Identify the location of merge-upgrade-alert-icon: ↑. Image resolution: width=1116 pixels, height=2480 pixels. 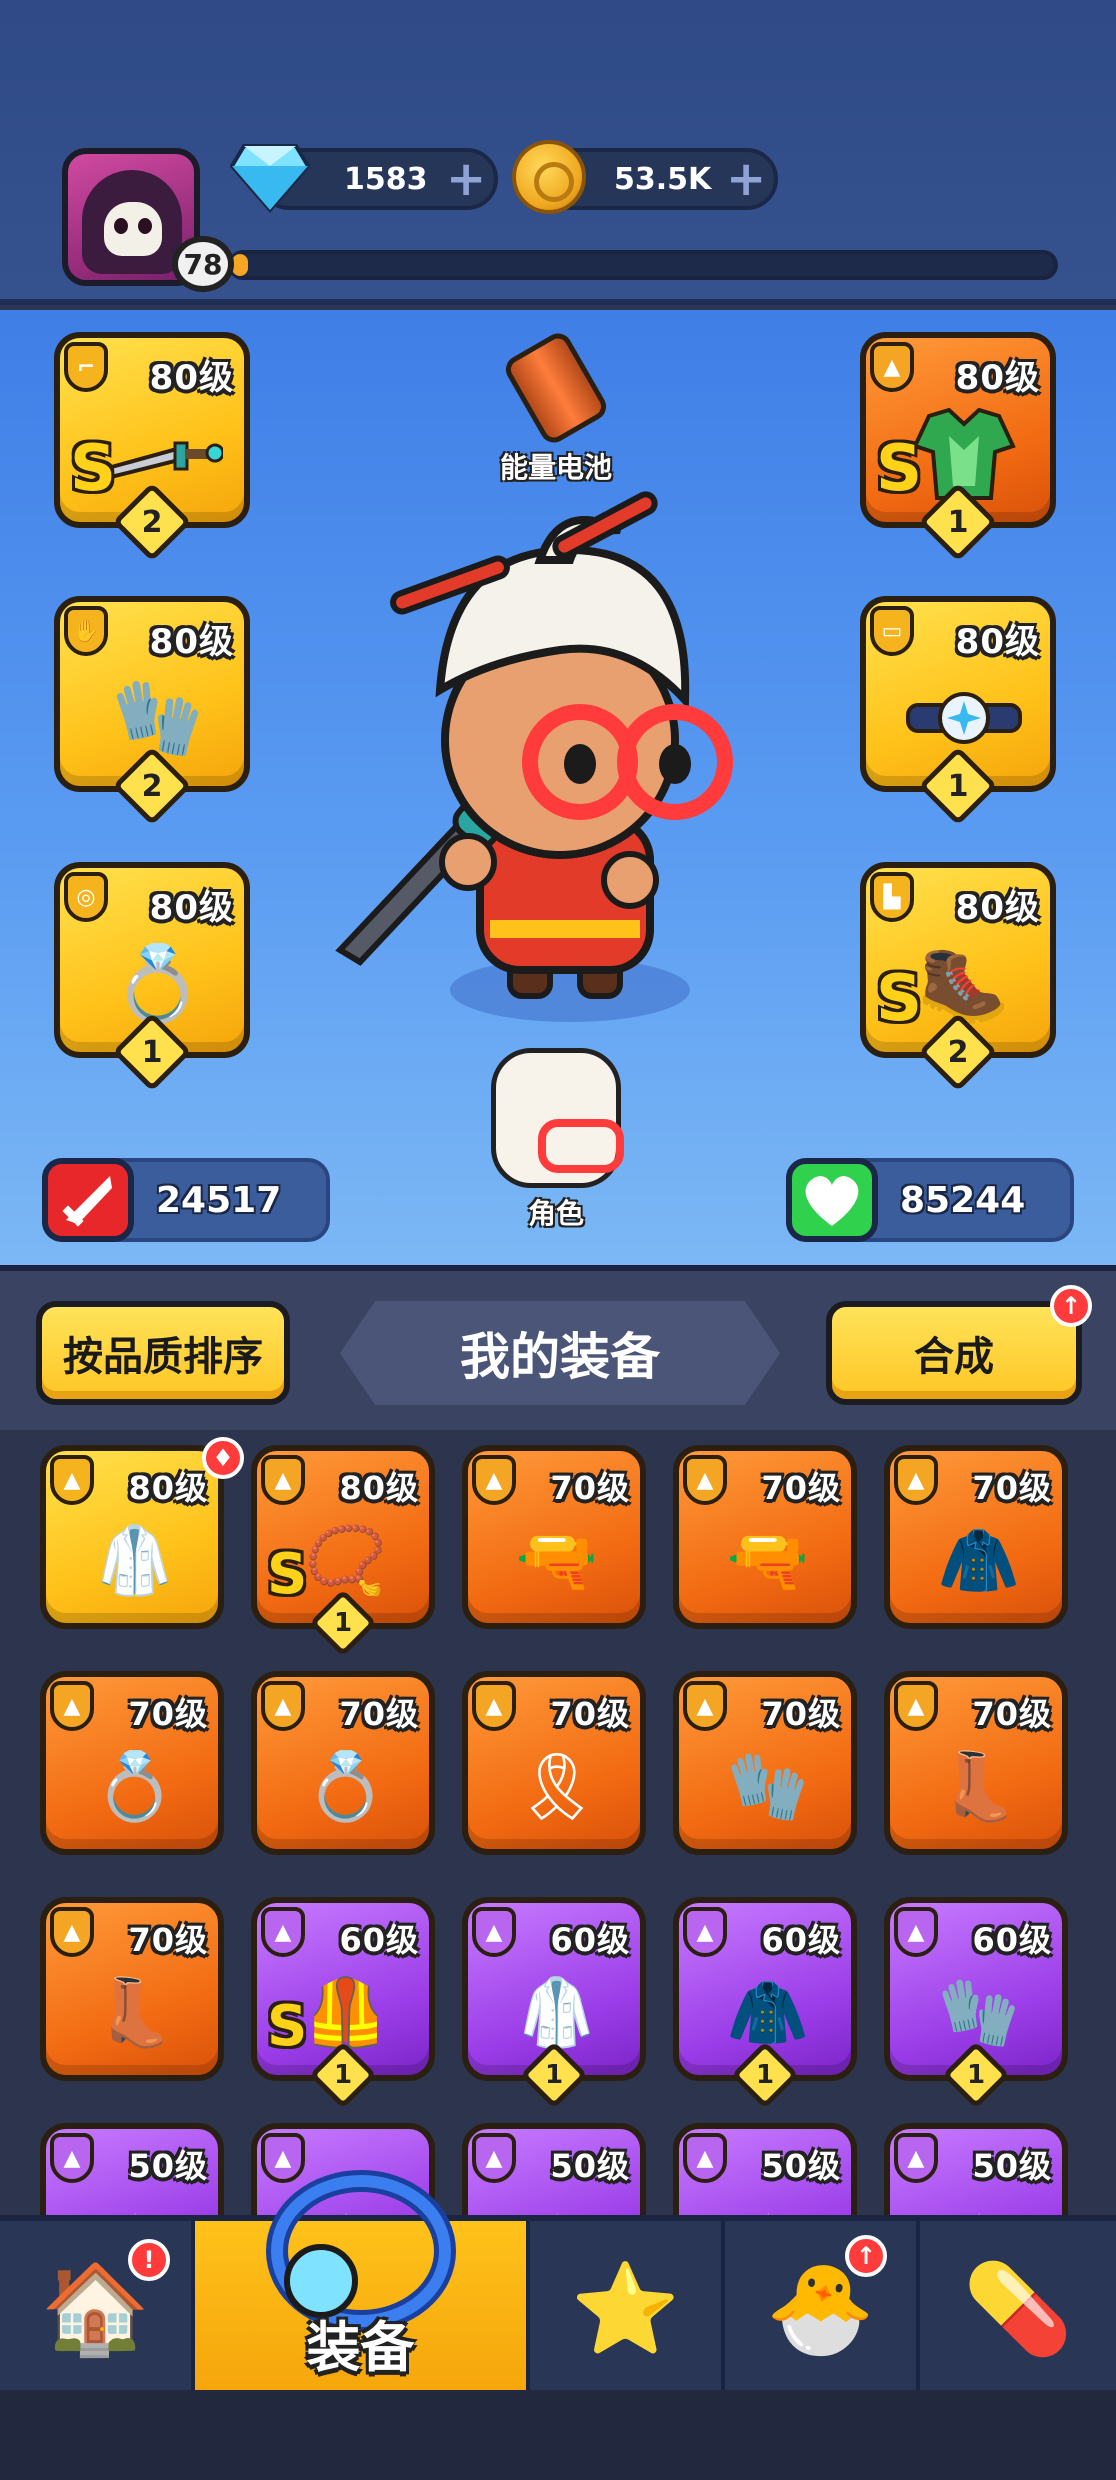
(1071, 1306).